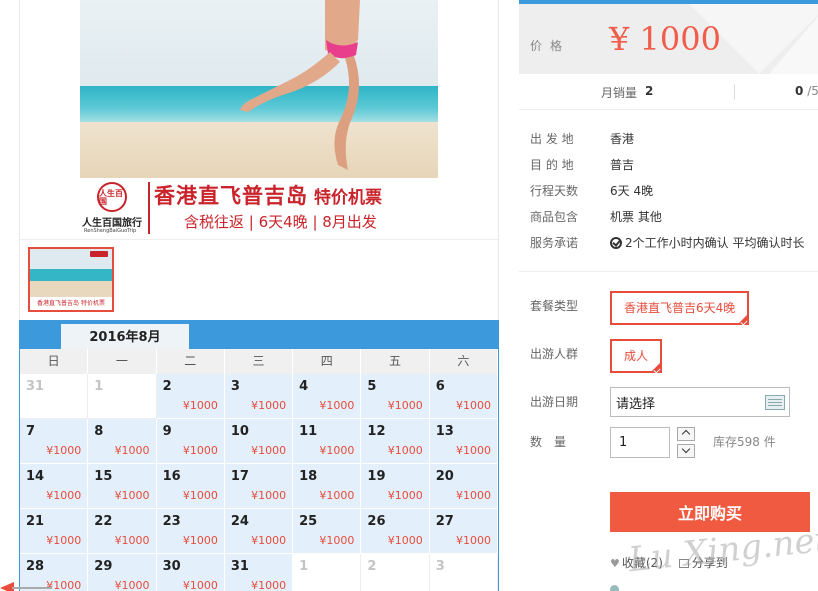  What do you see at coordinates (463, 396) in the screenshot?
I see `calendar-day-cell: 6 ¥1000` at bounding box center [463, 396].